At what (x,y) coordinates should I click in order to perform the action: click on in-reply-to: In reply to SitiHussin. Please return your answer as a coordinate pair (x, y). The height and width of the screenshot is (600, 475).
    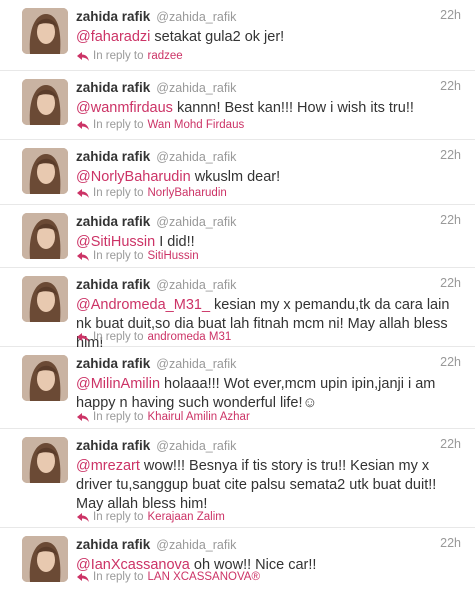
    Looking at the image, I should click on (138, 256).